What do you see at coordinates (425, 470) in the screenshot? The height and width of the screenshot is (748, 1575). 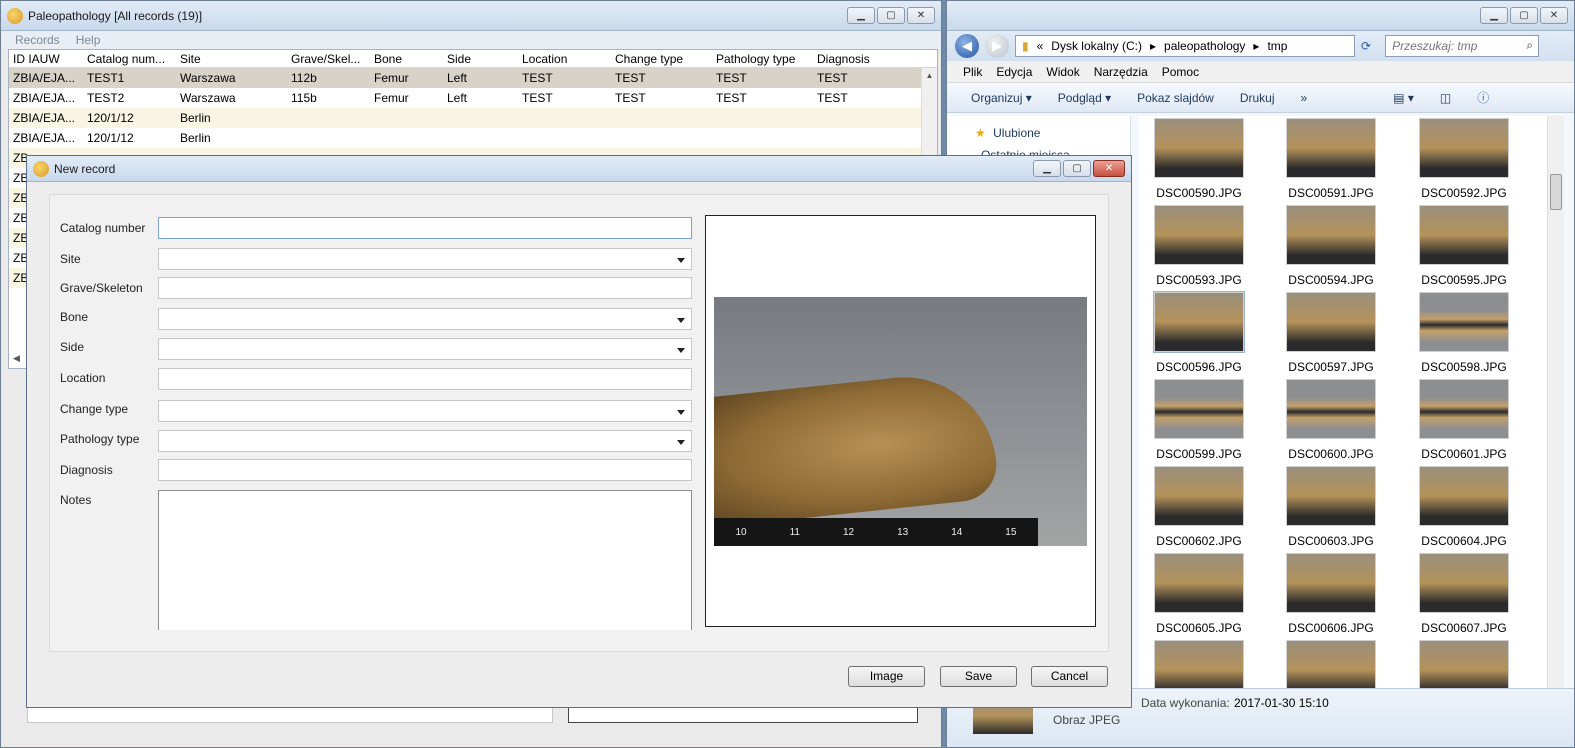 I see `diagnosis-input` at bounding box center [425, 470].